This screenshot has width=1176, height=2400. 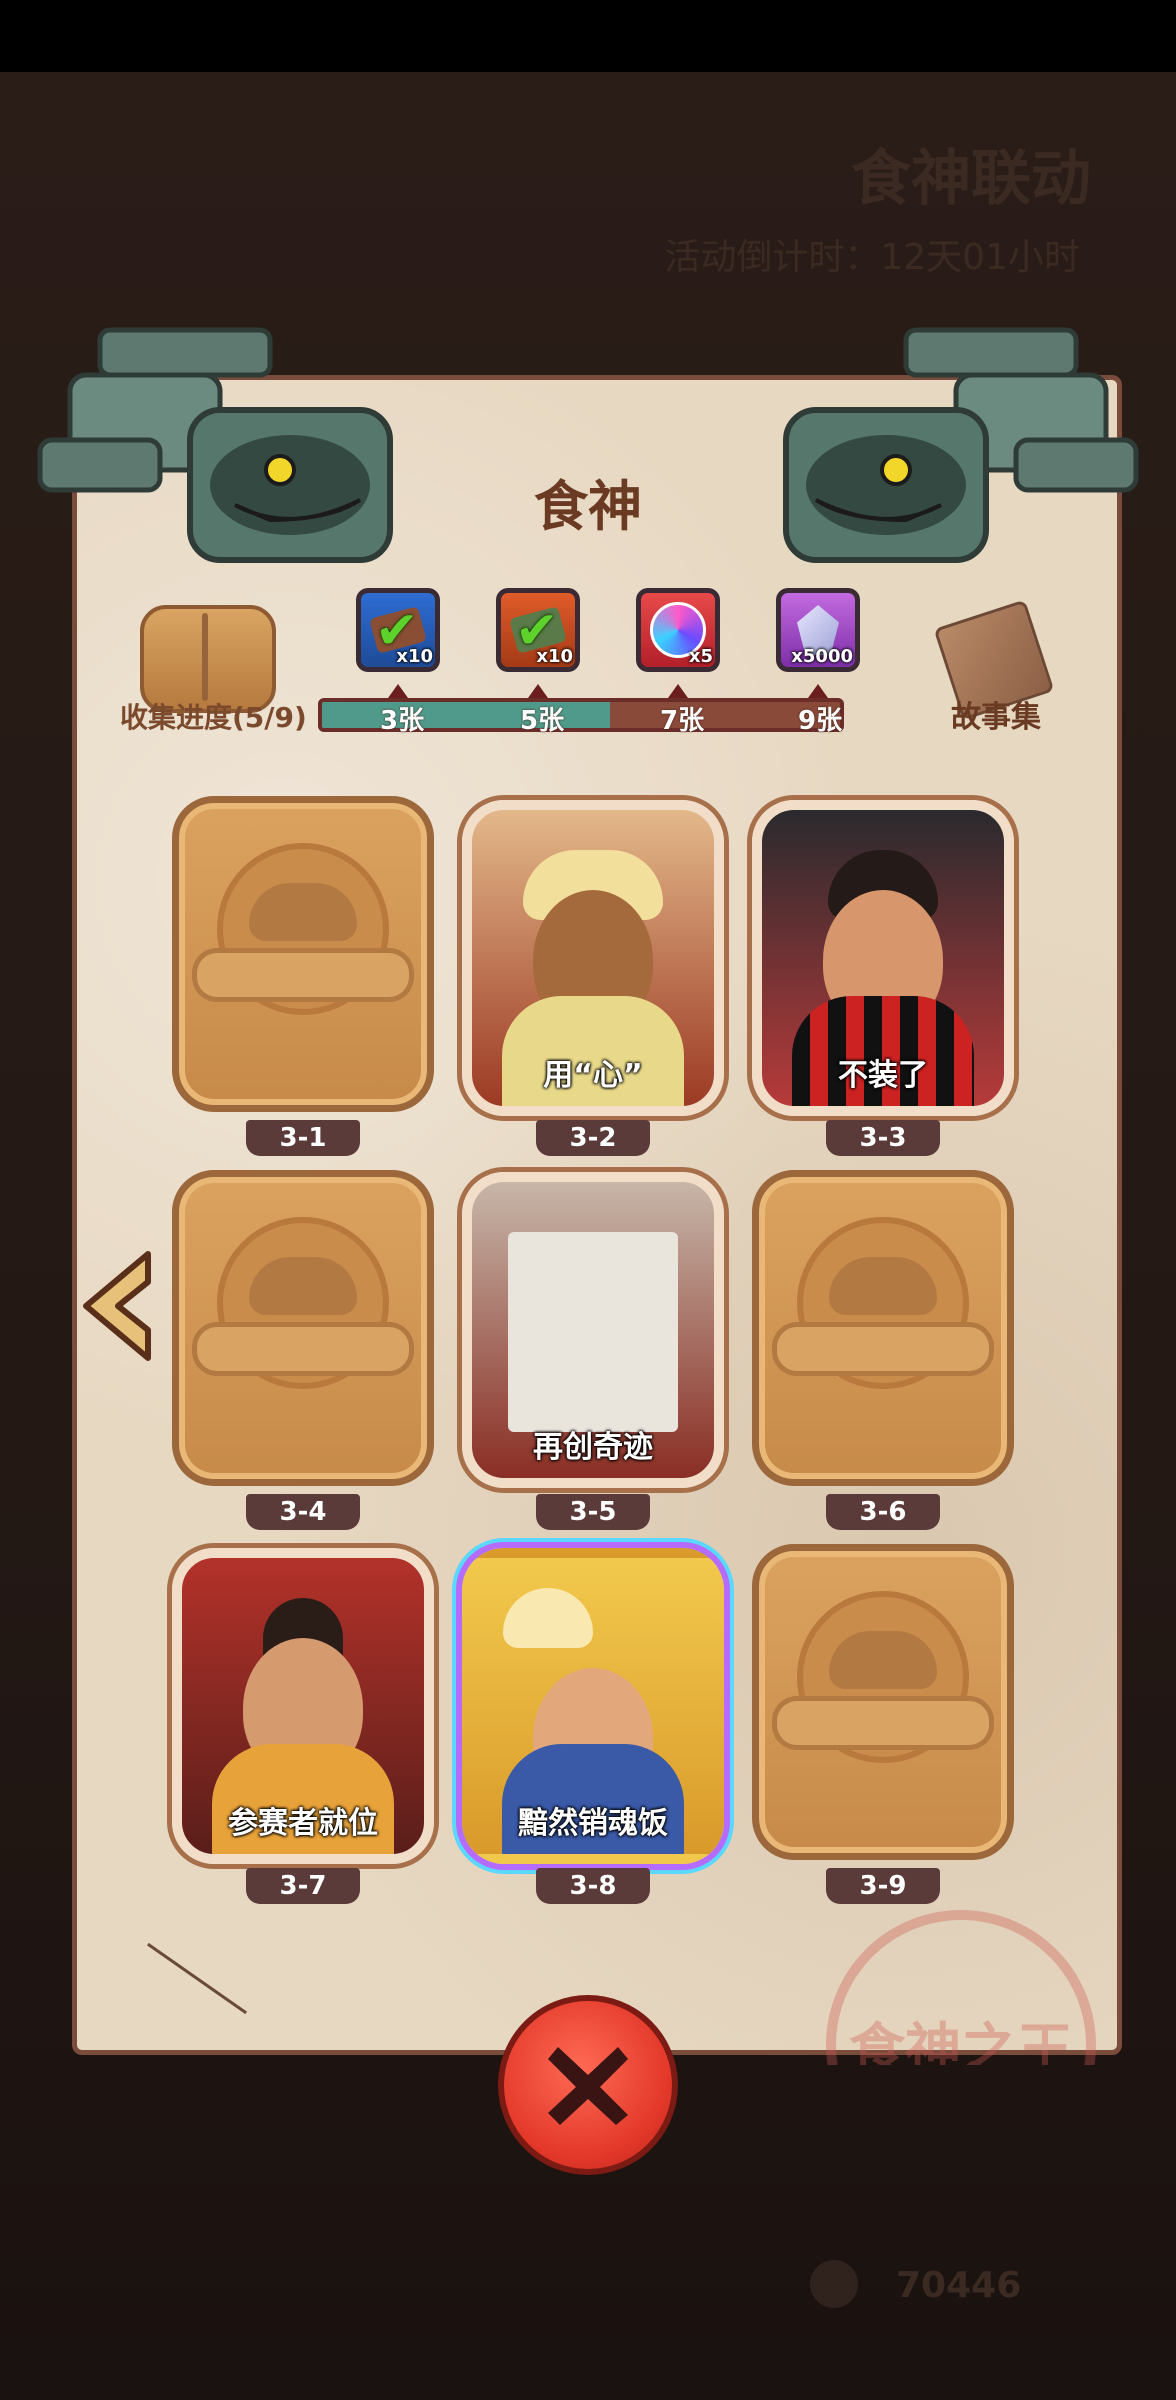 I want to click on card-number-tag: 3-9, so click(x=883, y=1886).